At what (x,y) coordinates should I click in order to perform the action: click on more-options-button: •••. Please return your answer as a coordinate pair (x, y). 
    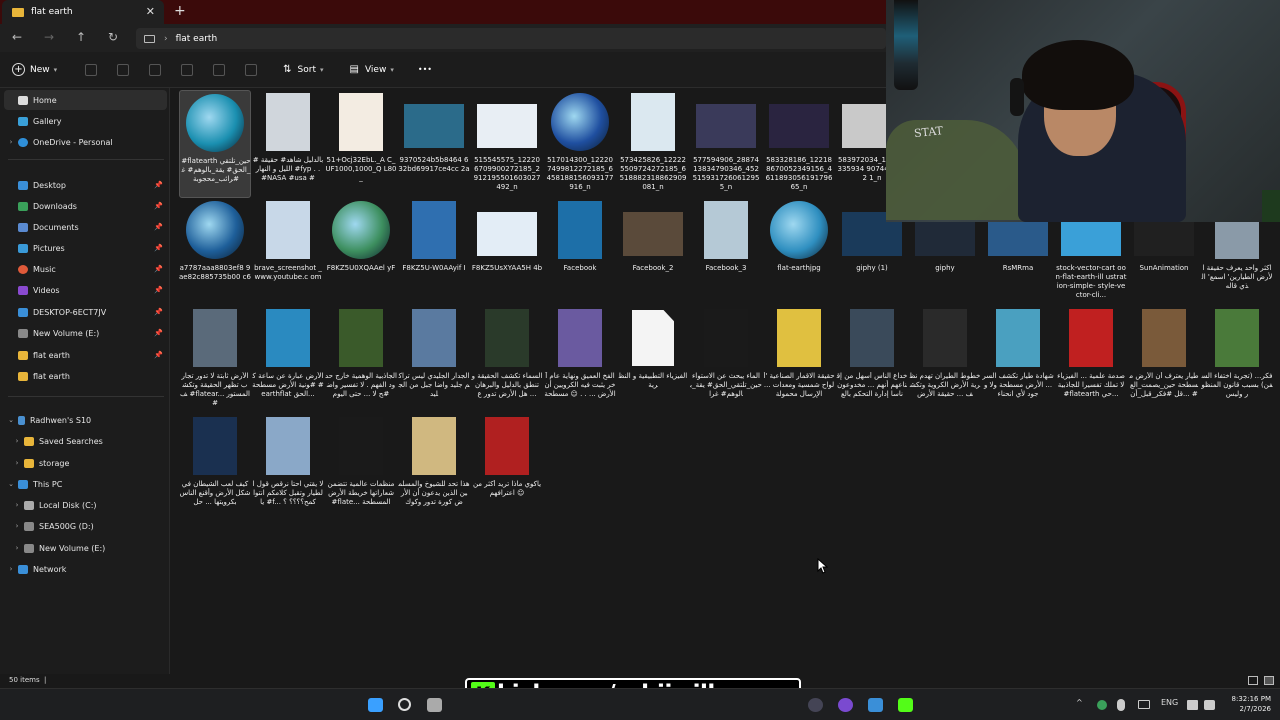
    Looking at the image, I should click on (425, 69).